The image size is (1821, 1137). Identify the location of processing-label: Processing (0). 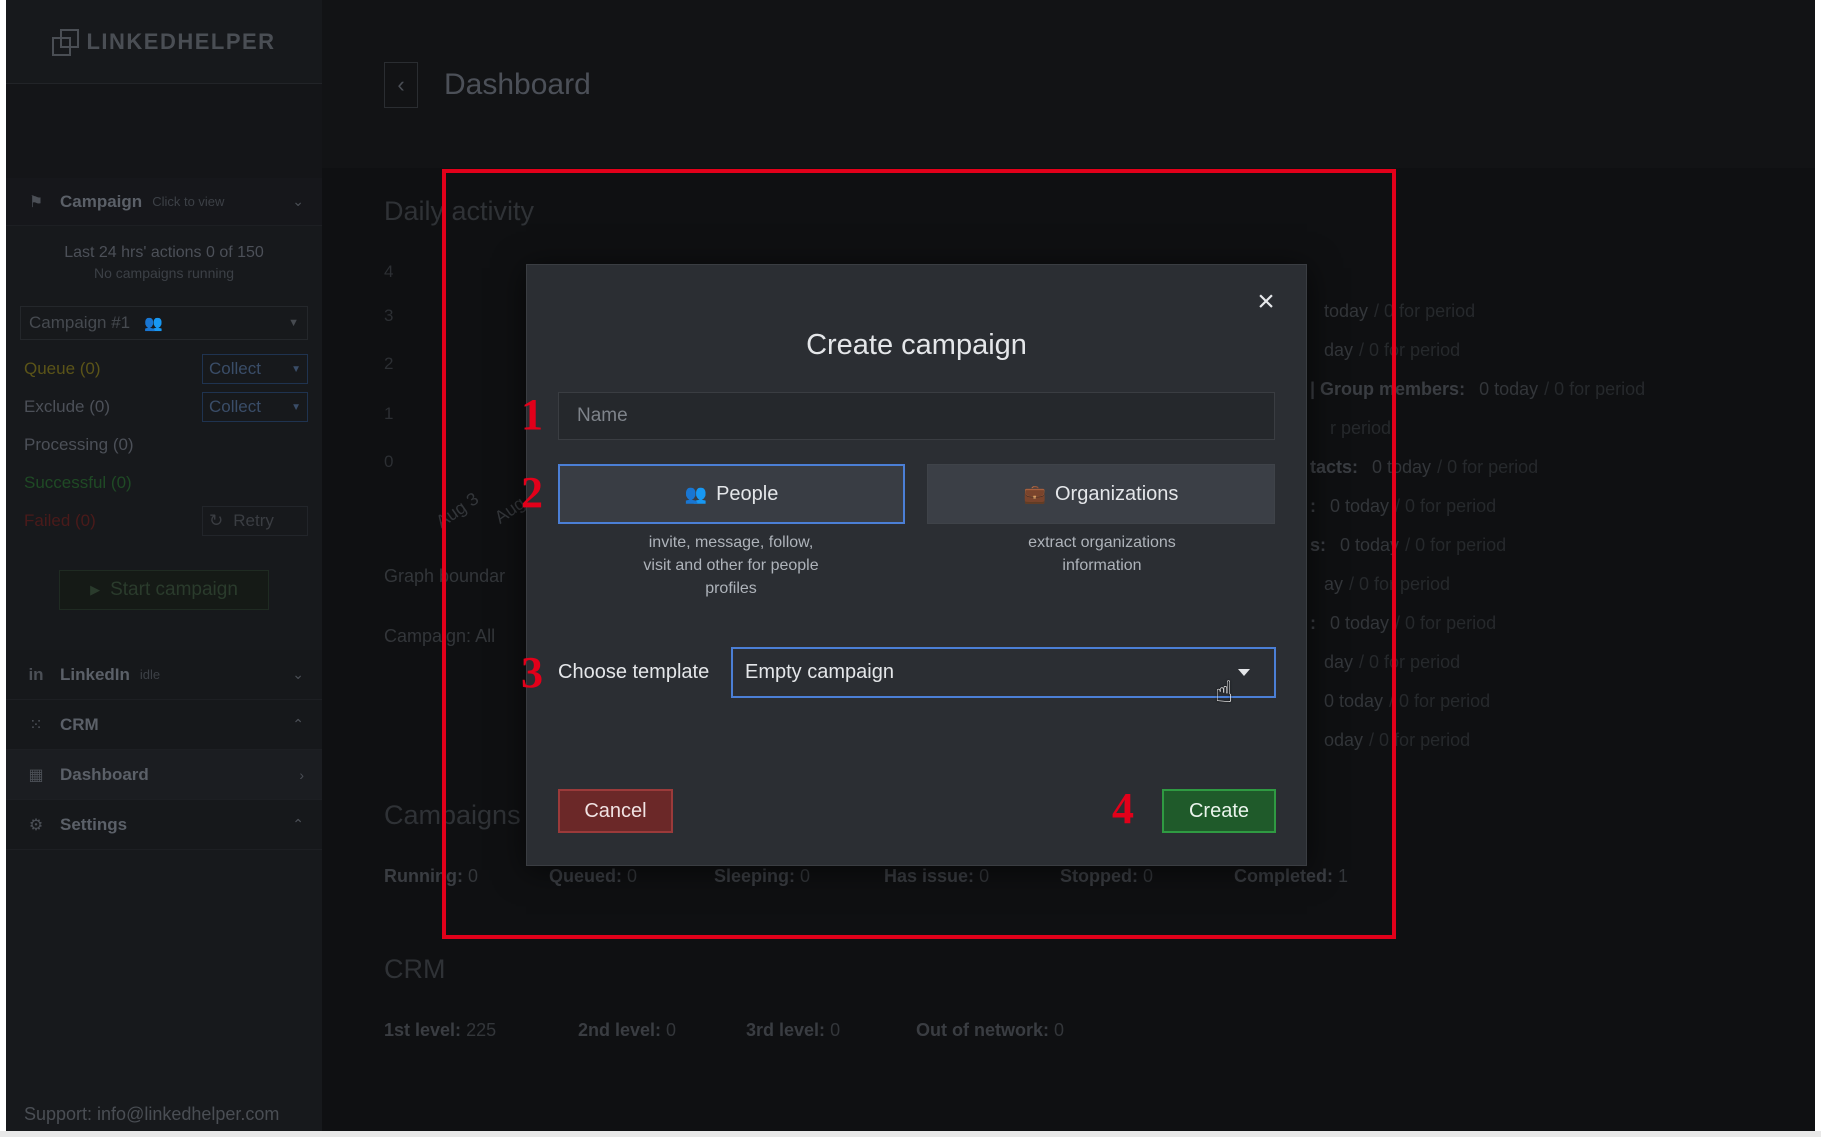
(79, 444).